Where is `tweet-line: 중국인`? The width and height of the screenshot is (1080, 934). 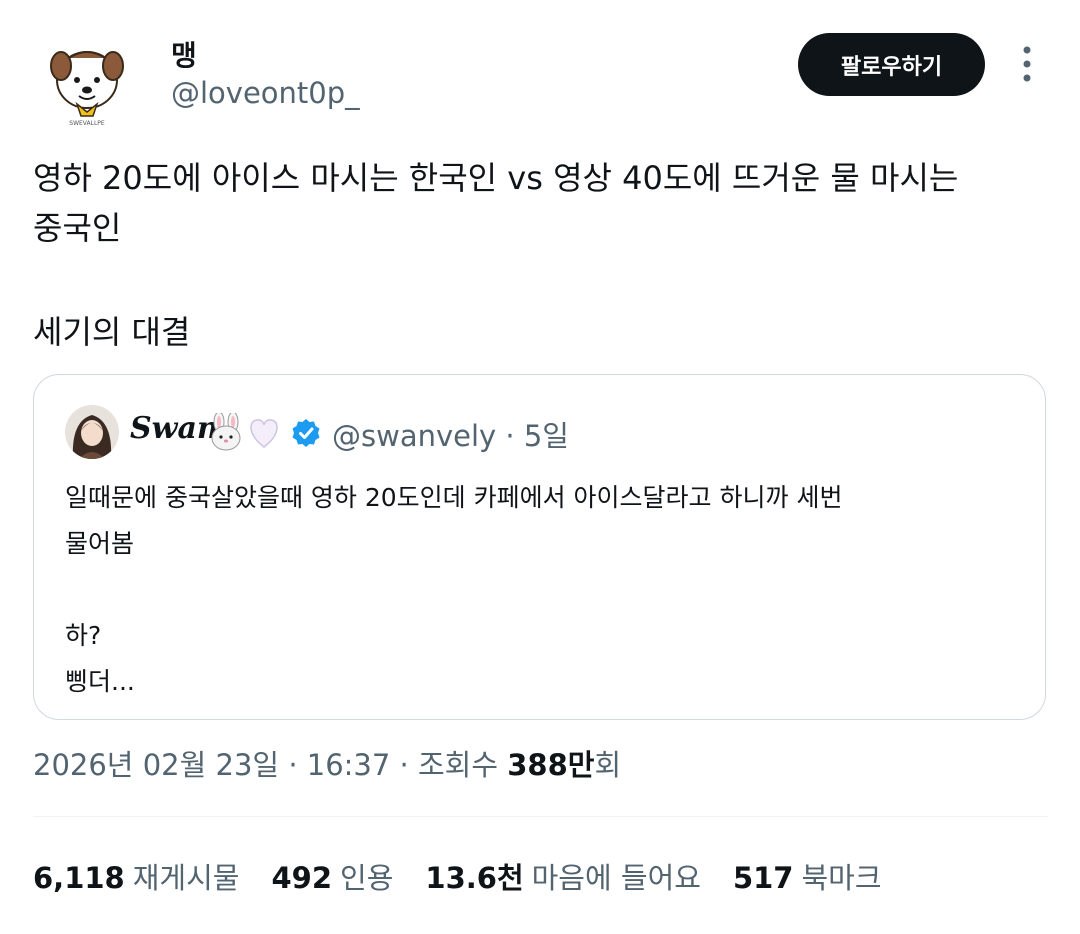
tweet-line: 중국인 is located at coordinates (77, 228).